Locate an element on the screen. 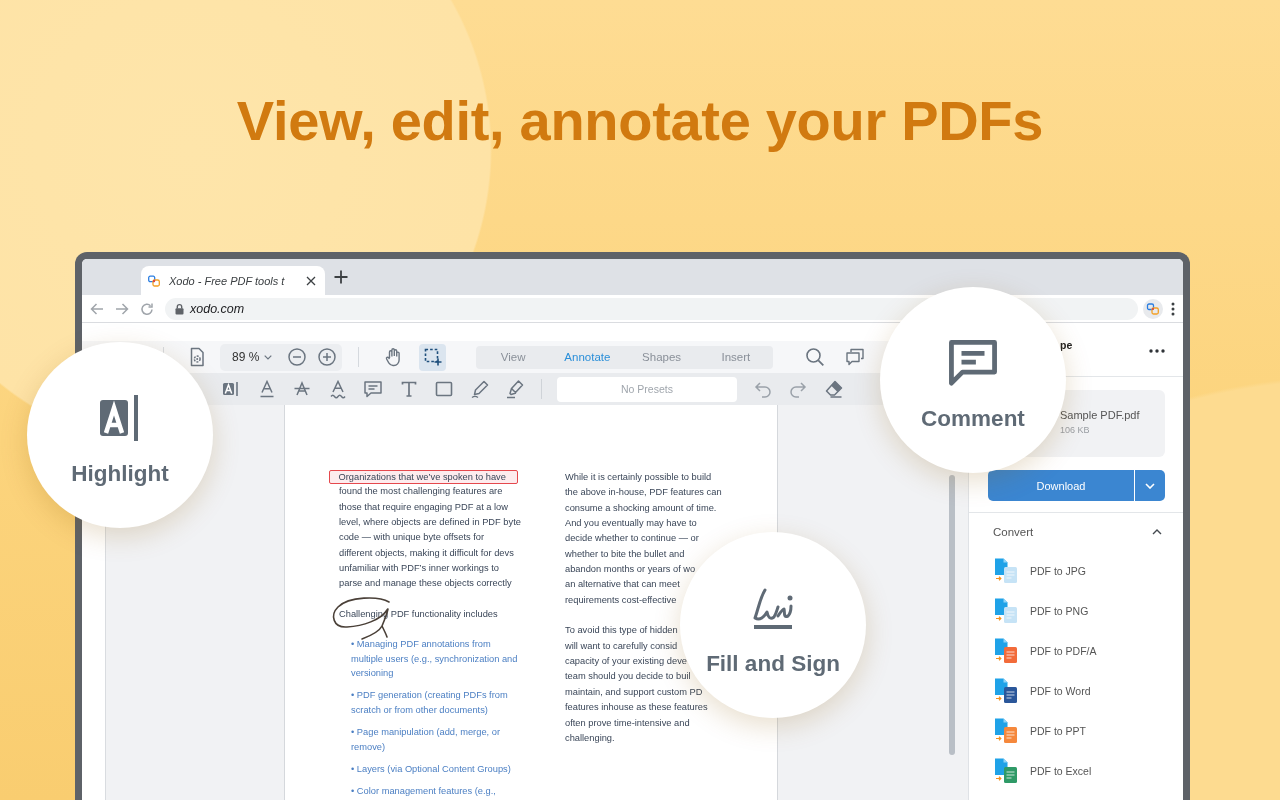 Image resolution: width=1280 pixels, height=800 pixels. callout-label: Comment is located at coordinates (973, 419).